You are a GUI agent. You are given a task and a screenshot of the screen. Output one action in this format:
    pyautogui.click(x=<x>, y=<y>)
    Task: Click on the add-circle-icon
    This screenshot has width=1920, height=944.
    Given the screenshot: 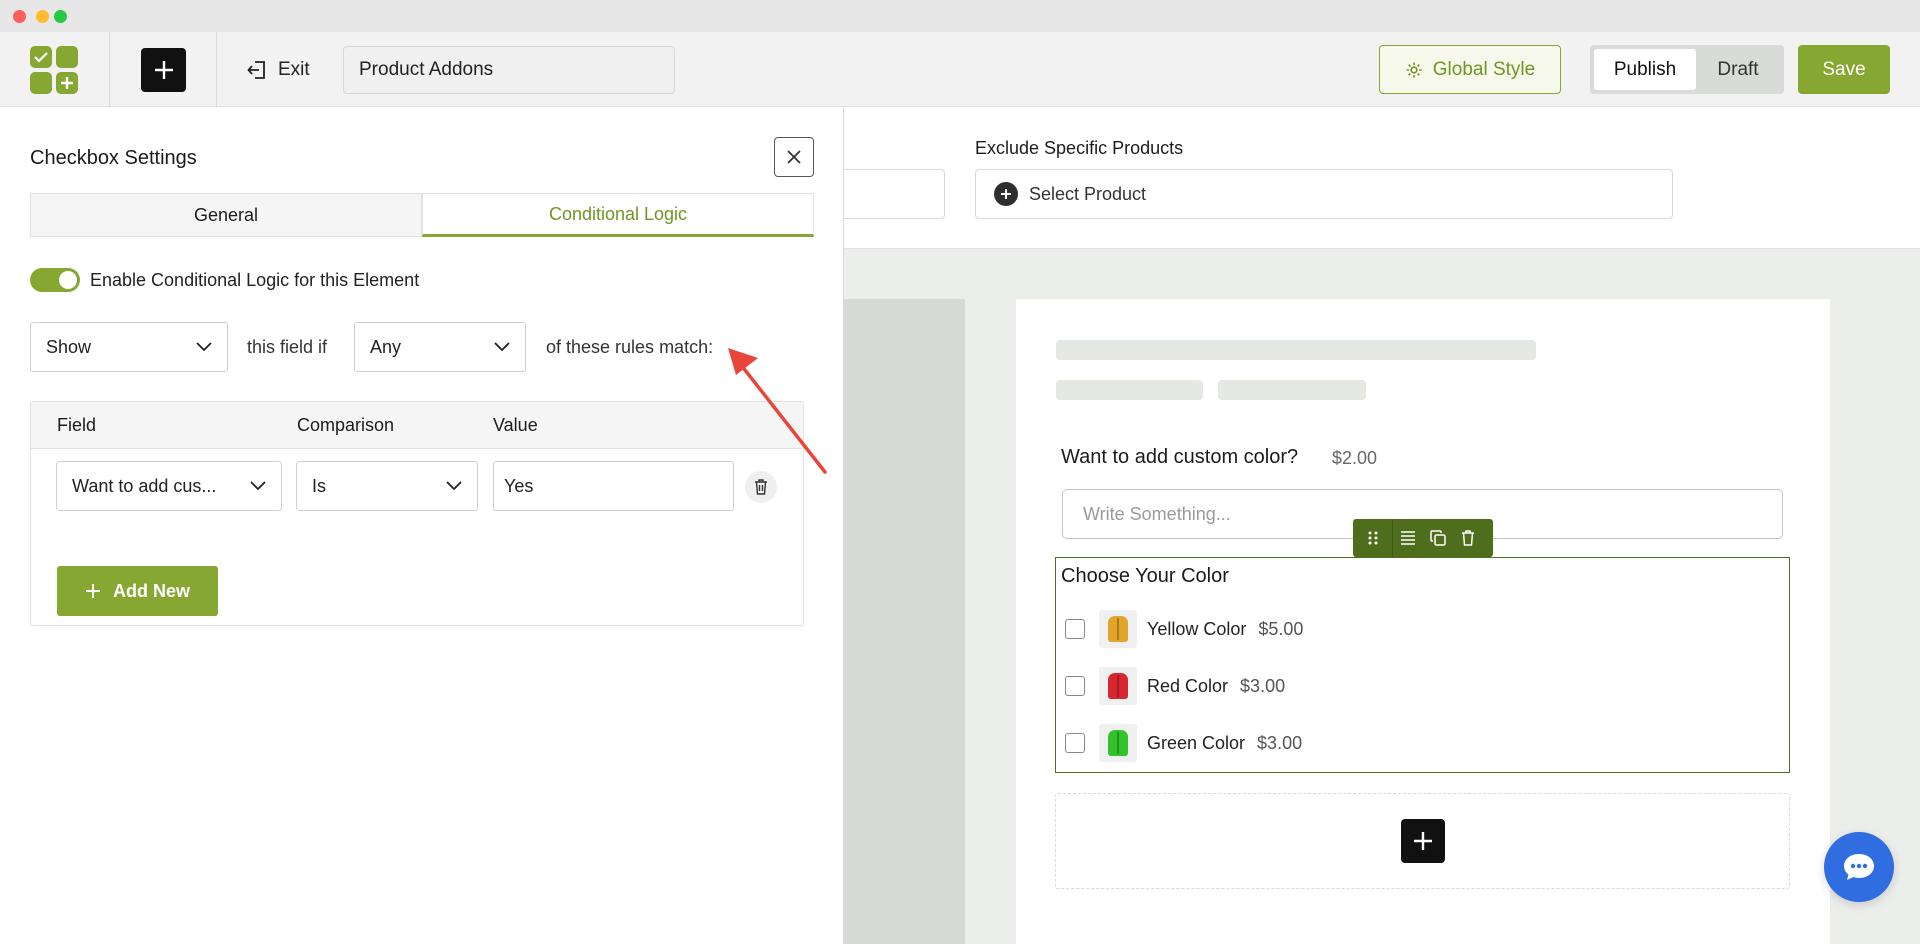 What is the action you would take?
    pyautogui.click(x=1006, y=194)
    